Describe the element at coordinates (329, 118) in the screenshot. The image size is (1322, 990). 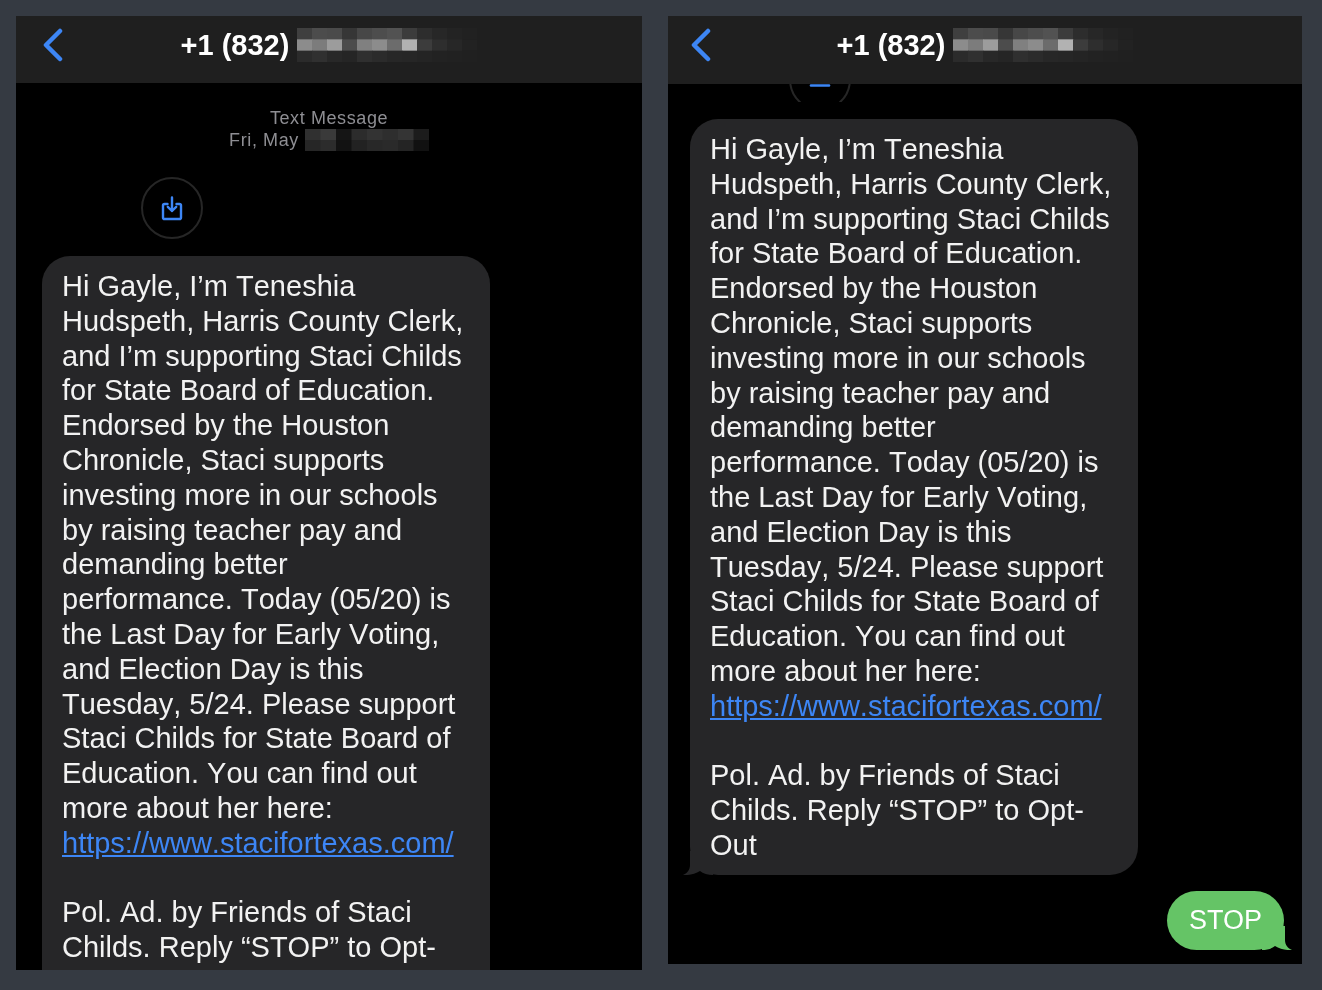
I see `message-type-label: Text Message` at that location.